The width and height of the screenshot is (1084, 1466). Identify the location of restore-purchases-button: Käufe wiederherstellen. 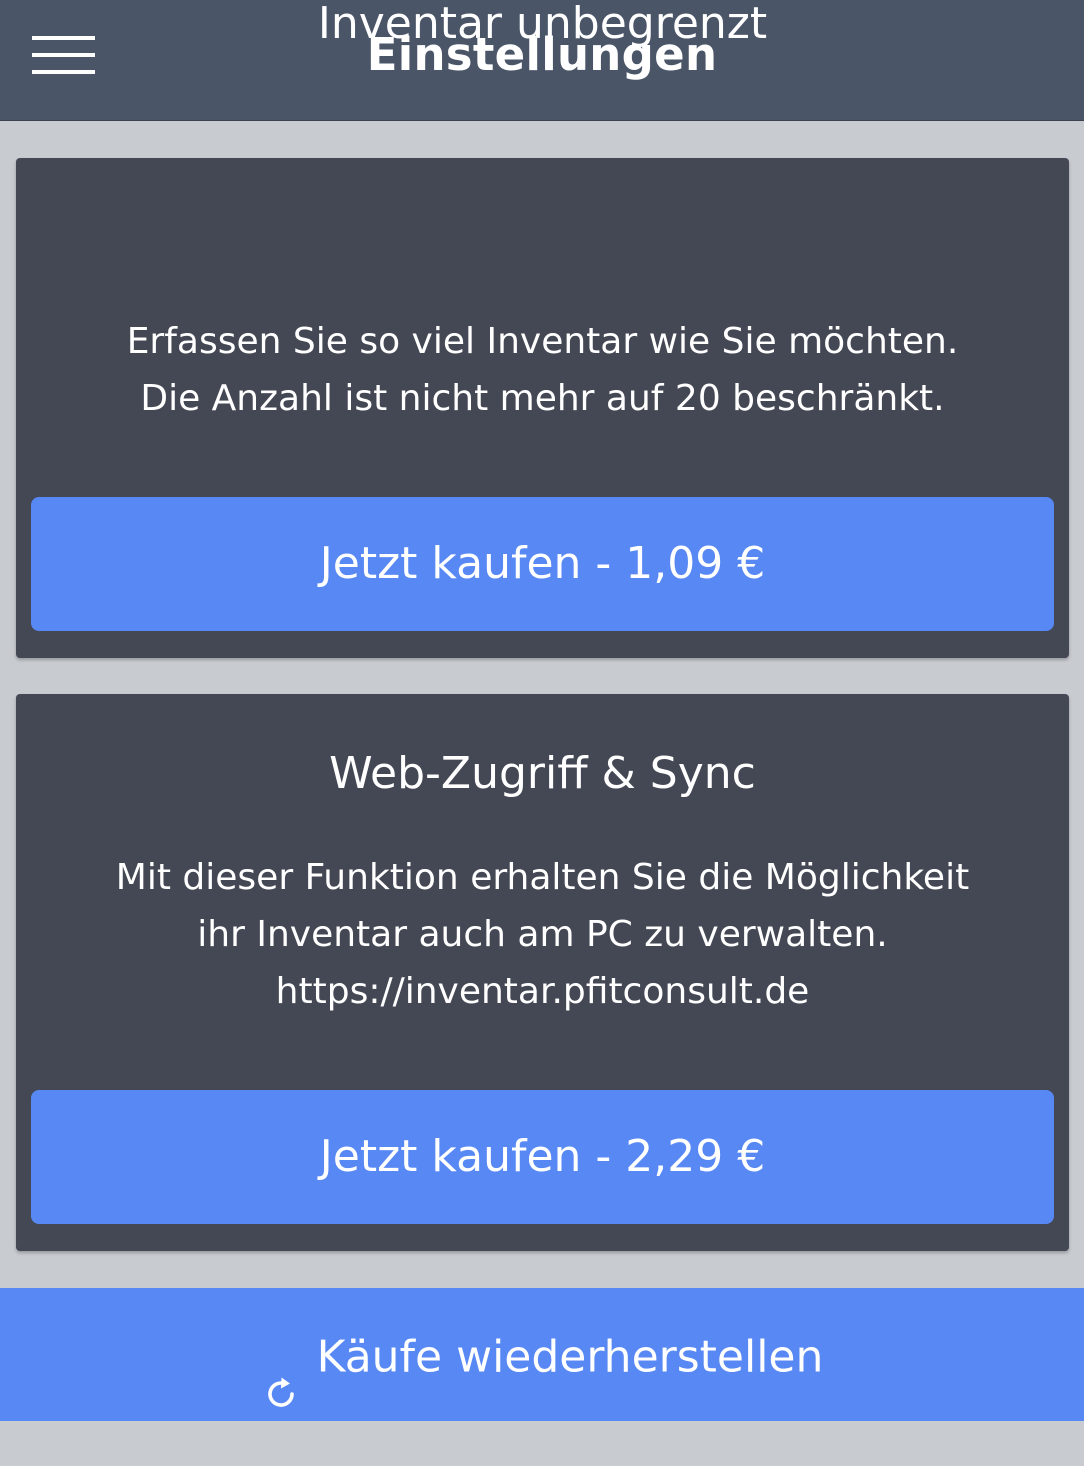
(542, 1354).